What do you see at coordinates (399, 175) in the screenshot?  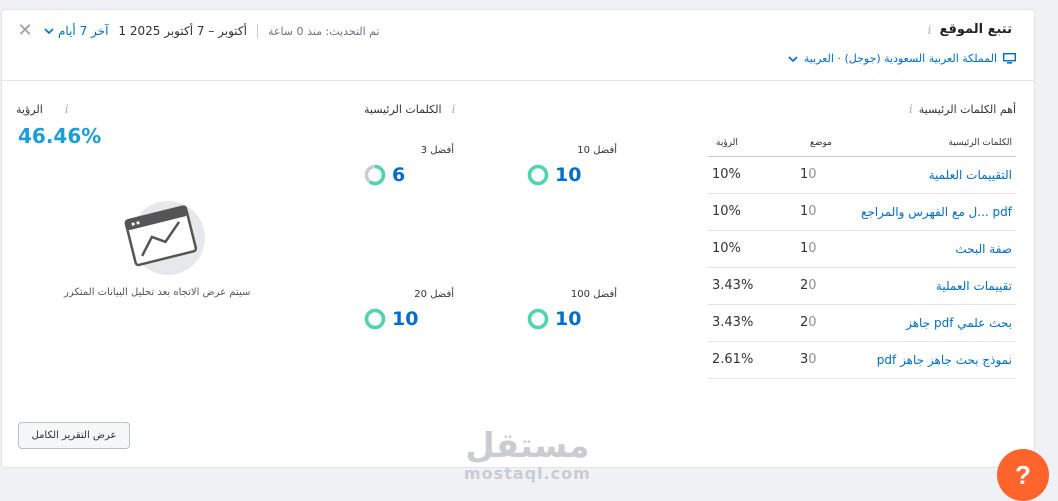 I see `metric-value: 6` at bounding box center [399, 175].